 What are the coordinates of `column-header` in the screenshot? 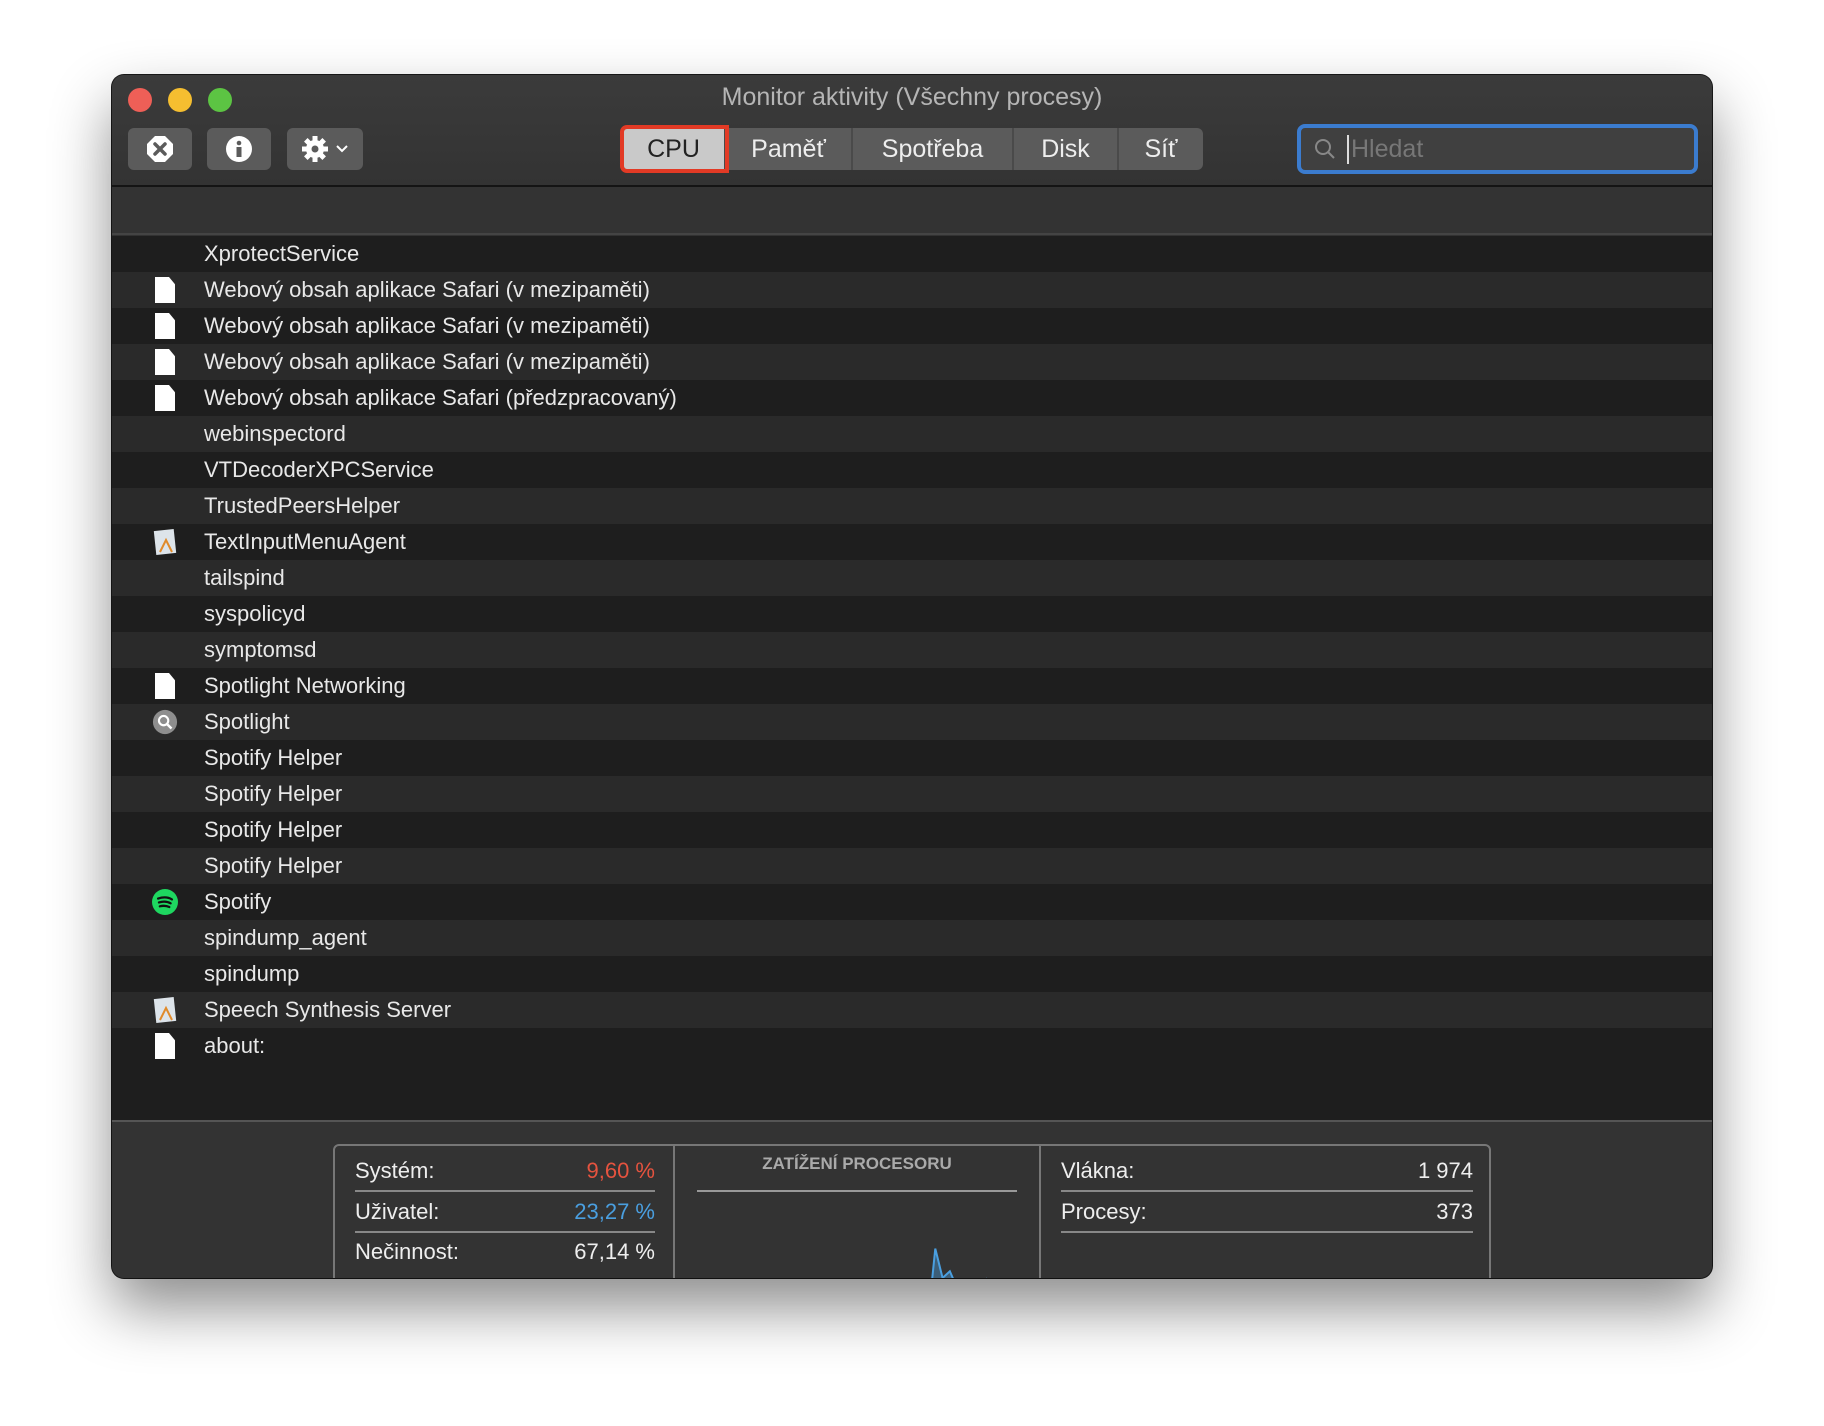 It's located at (912, 211).